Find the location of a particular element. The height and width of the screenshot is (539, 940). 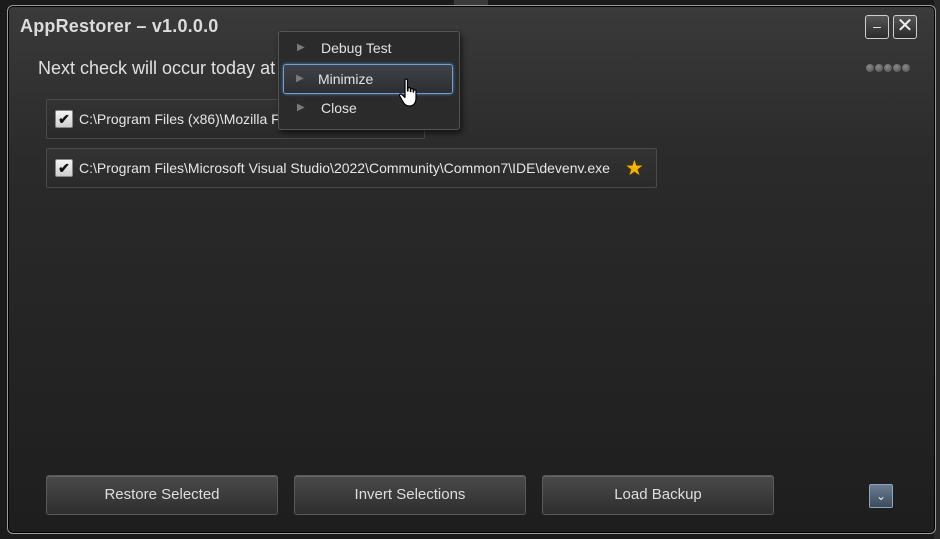

busy-indicator-icon is located at coordinates (888, 68).